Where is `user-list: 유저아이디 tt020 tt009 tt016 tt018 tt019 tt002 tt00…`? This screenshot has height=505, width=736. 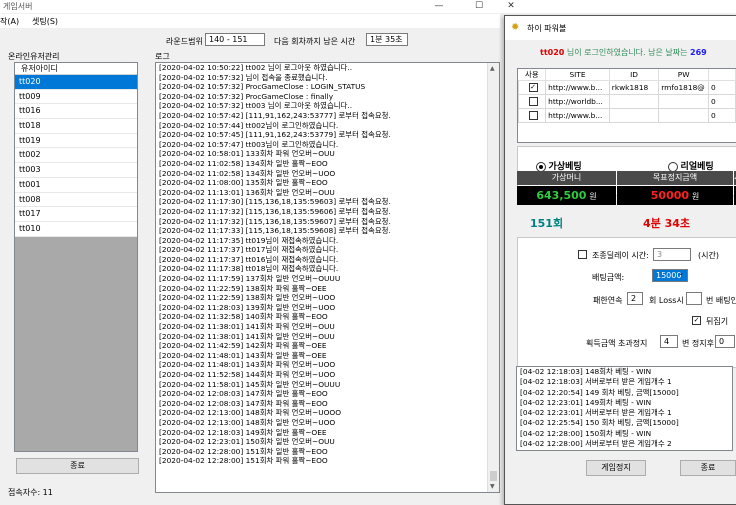 user-list: 유저아이디 tt020 tt009 tt016 tt018 tt019 tt002 tt00… is located at coordinates (76, 257).